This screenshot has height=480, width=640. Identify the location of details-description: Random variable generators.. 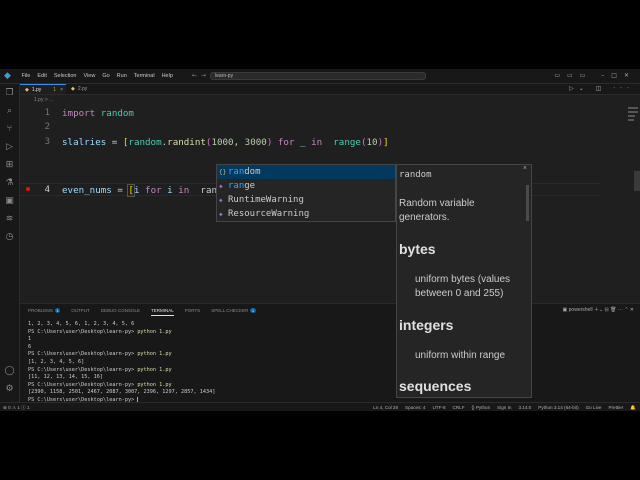
(437, 210).